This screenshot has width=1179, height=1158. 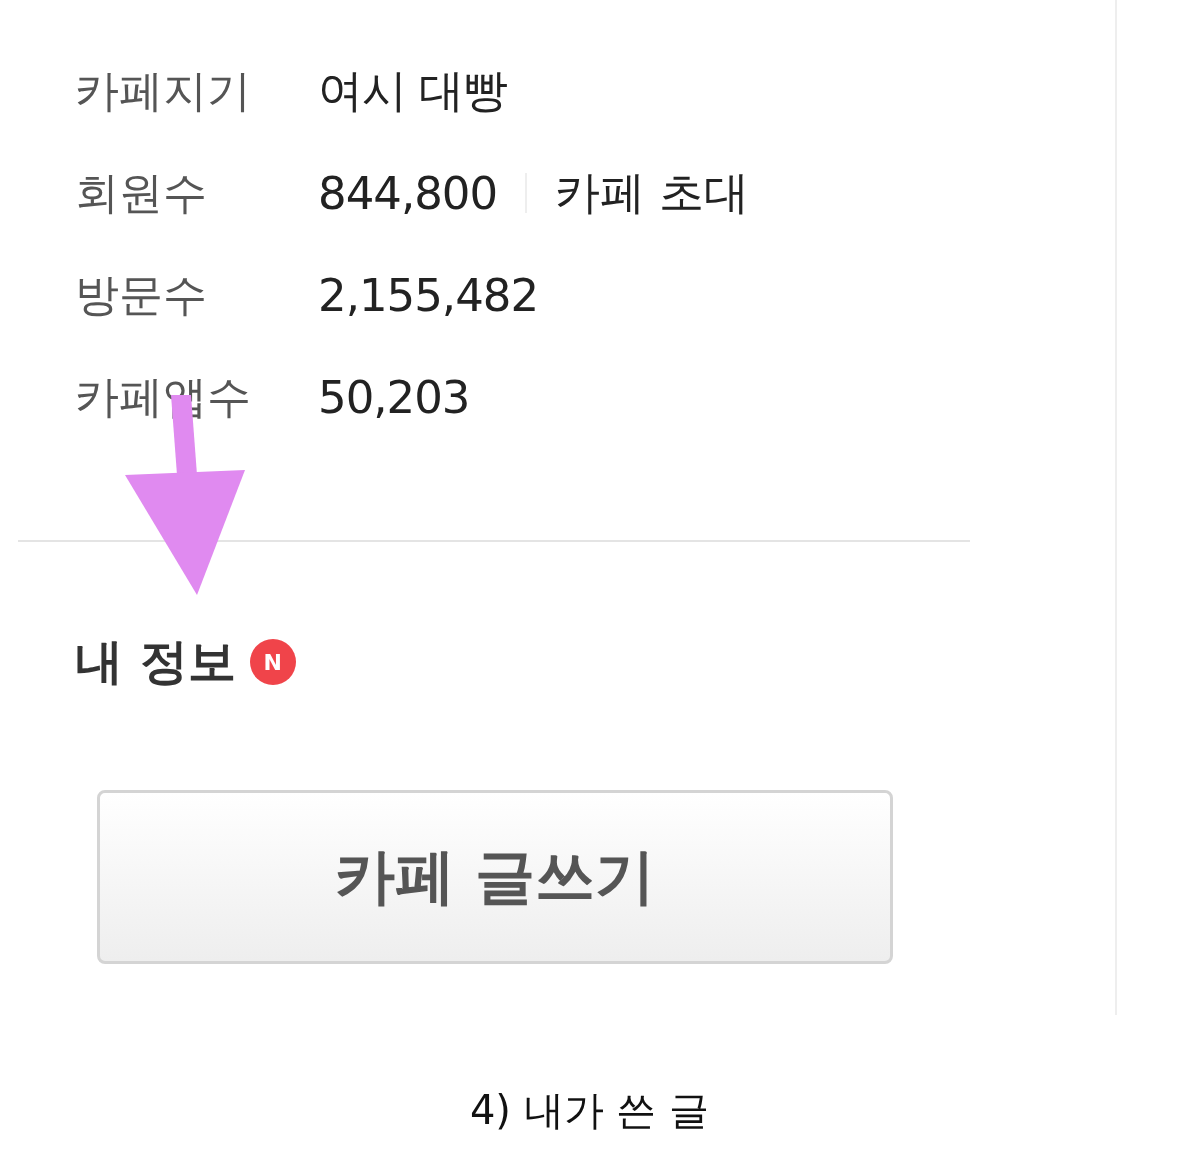 What do you see at coordinates (428, 295) in the screenshot?
I see `info-value: 2,155,482` at bounding box center [428, 295].